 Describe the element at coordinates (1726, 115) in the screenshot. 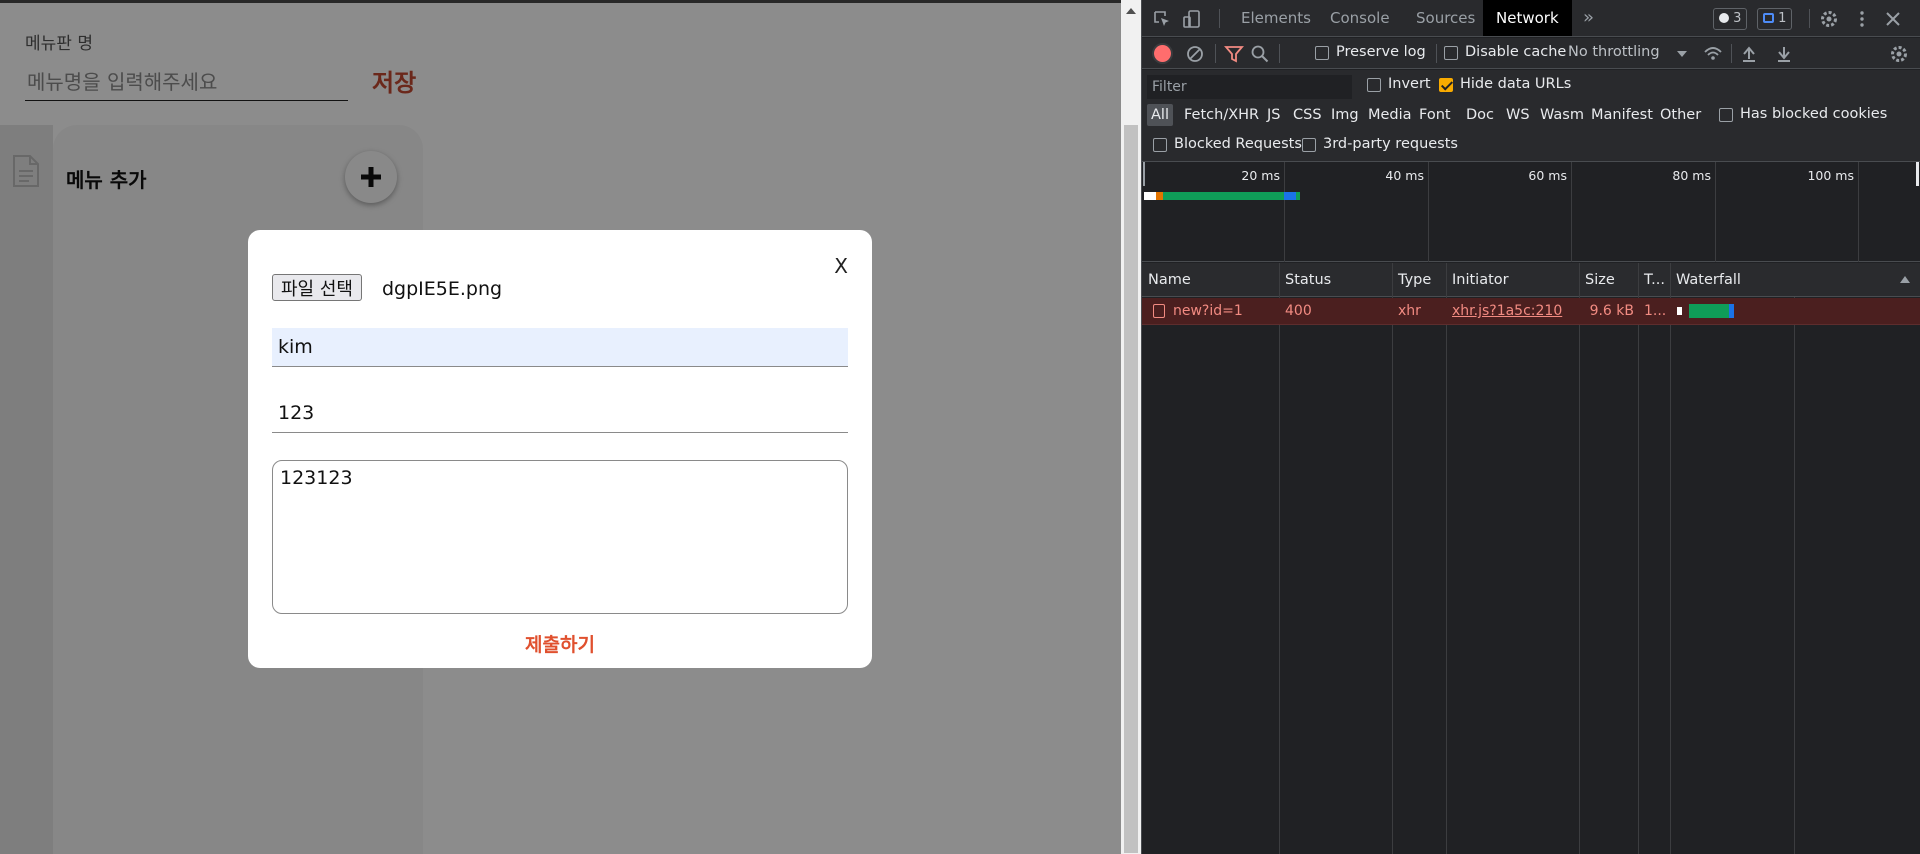

I see `has-blocked-cookies-checkbox` at that location.